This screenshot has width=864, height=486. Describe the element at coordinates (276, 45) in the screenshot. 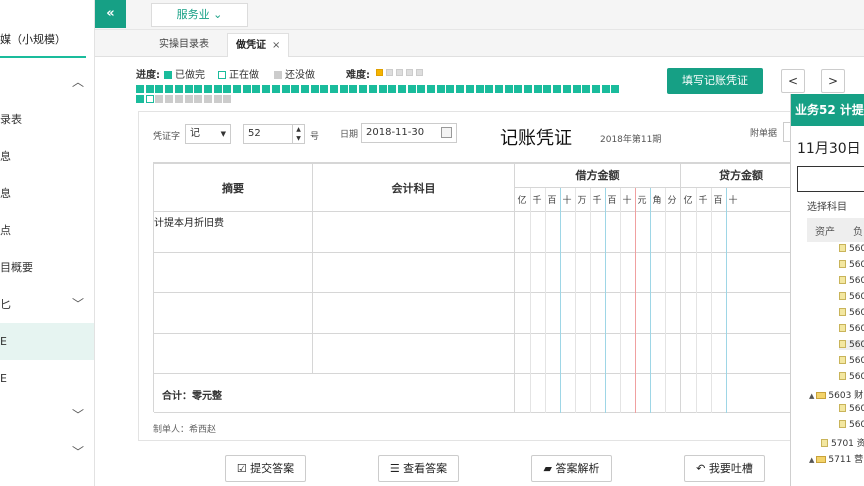

I see `close-icon: ×` at that location.